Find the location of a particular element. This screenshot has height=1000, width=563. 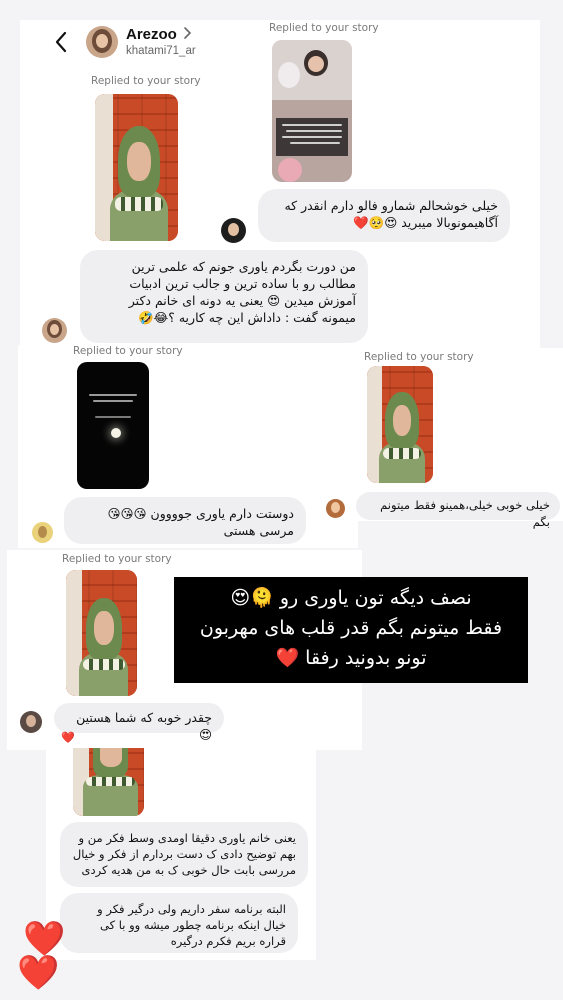

chevron-left-icon is located at coordinates (61, 42).